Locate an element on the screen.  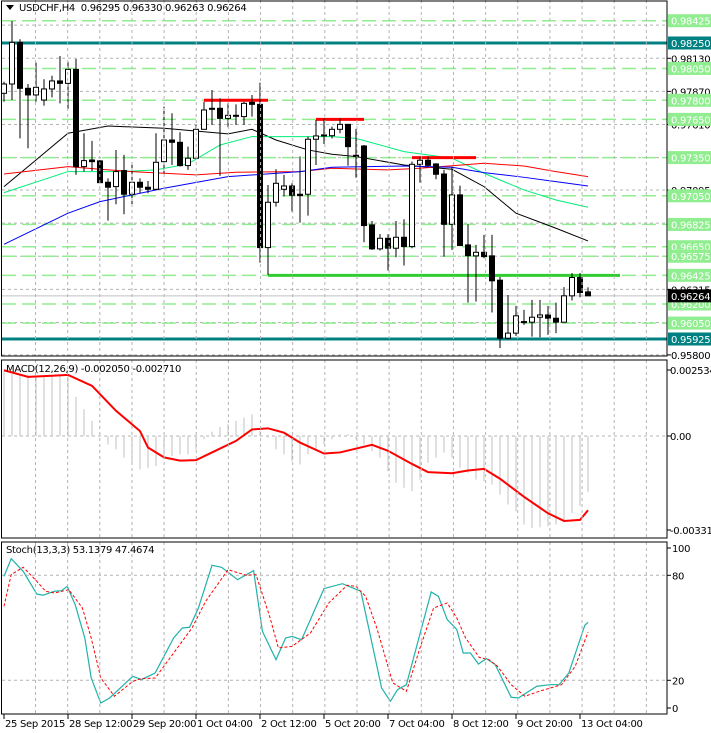
price-axis-label: 0.95800 is located at coordinates (690, 356).